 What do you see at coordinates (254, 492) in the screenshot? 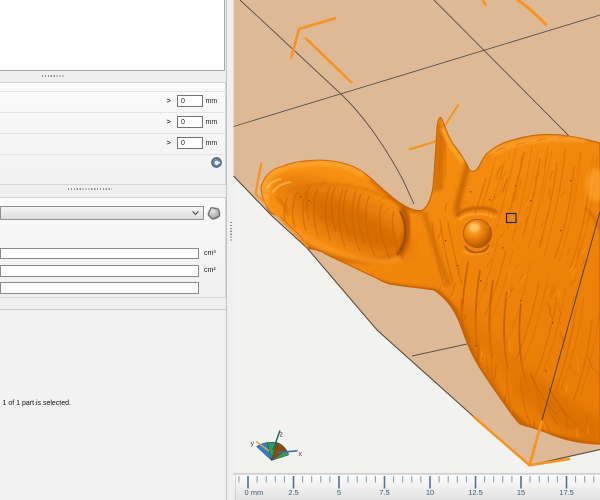
I see `svg-text: 0 mm` at bounding box center [254, 492].